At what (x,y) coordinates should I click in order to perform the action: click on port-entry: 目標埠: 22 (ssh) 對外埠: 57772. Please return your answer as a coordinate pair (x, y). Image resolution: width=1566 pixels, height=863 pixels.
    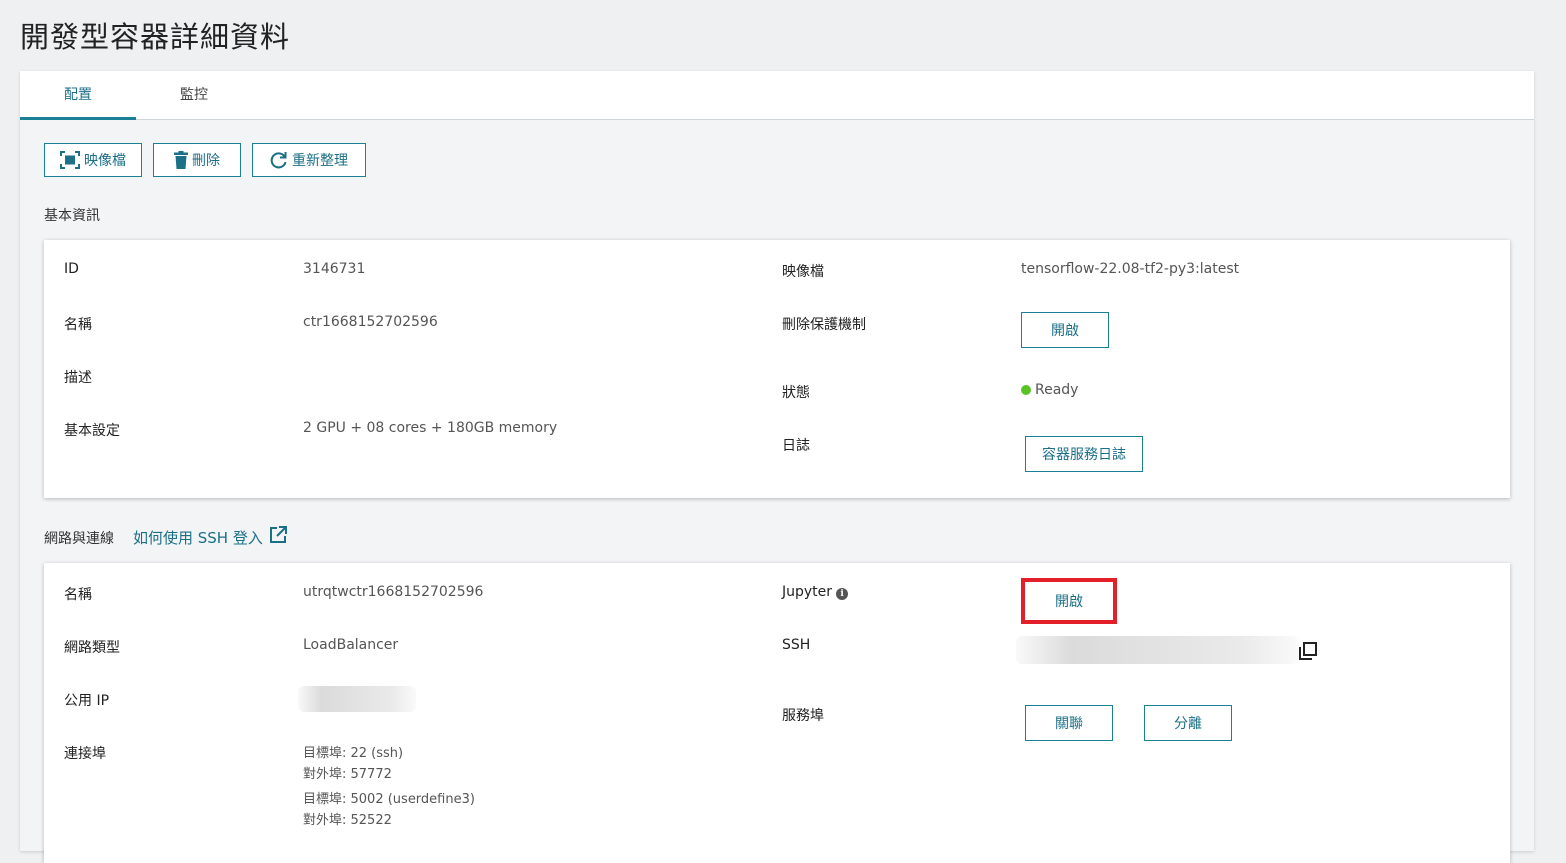
    Looking at the image, I should click on (353, 764).